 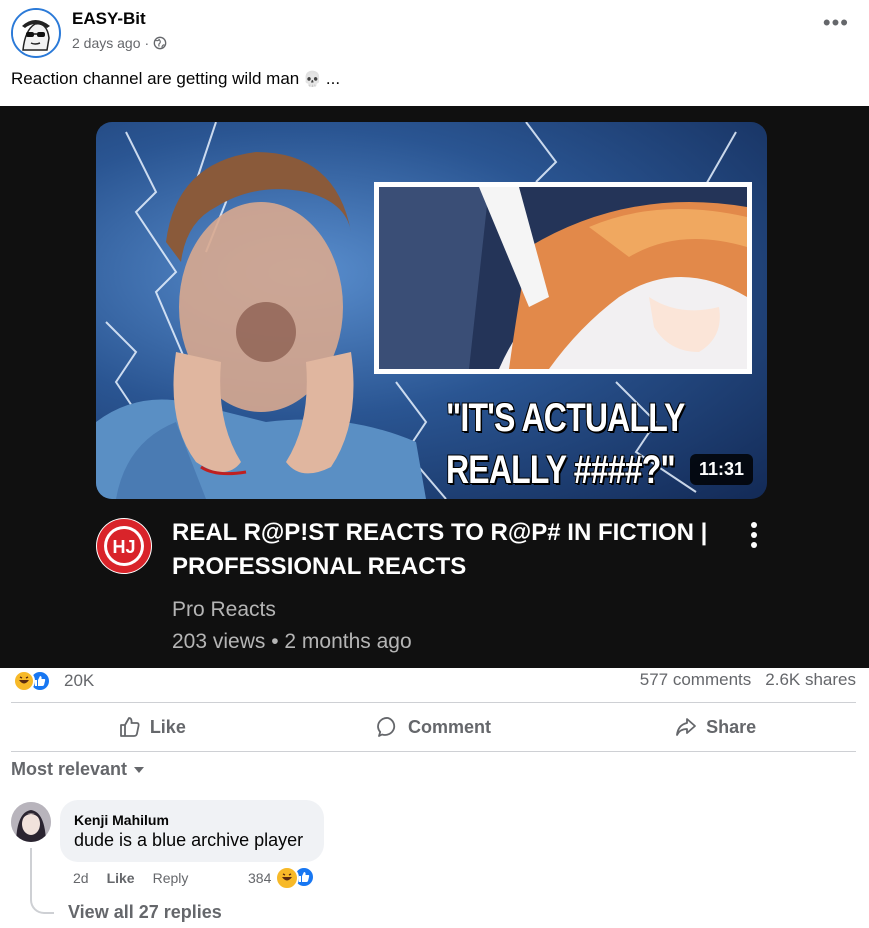 I want to click on post-actions: Like Comment Share, so click(x=433, y=727).